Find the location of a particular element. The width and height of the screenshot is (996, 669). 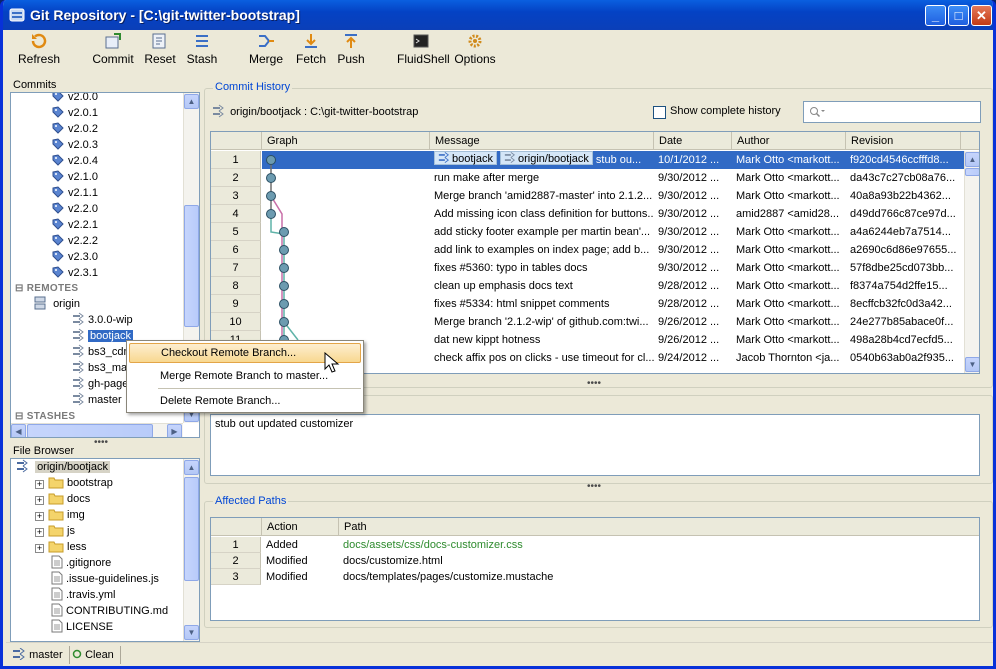

folder-node: + img is located at coordinates (60, 515).